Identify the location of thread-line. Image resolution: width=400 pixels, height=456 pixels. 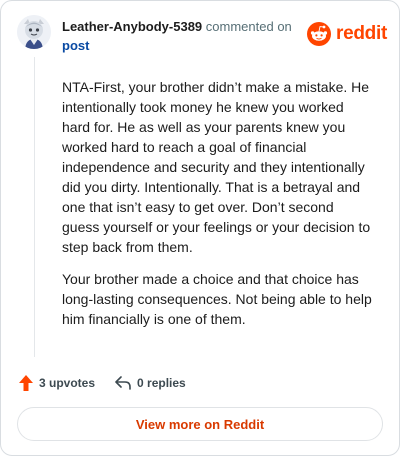
(34, 207).